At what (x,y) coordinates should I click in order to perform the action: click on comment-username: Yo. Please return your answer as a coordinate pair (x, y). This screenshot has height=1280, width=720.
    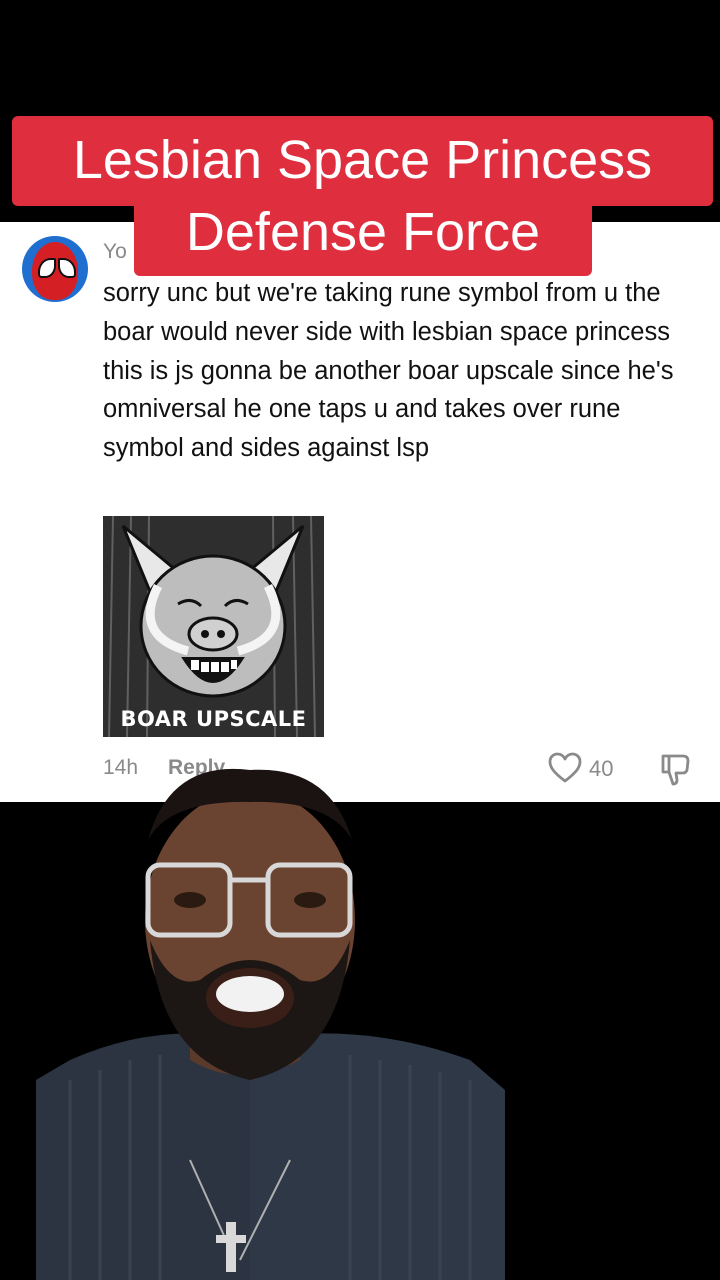
    Looking at the image, I should click on (115, 252).